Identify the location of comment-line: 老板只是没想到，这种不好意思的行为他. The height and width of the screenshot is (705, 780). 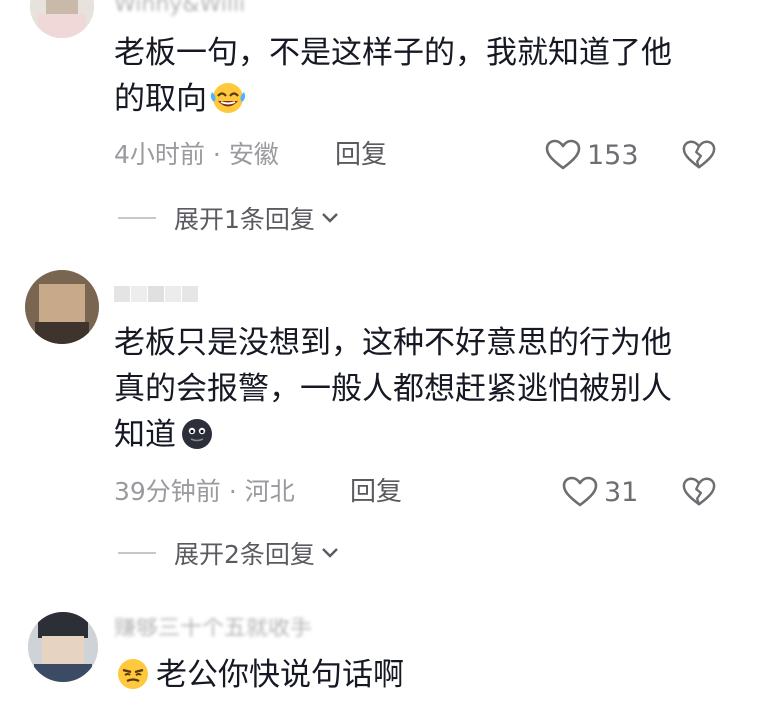
(393, 343).